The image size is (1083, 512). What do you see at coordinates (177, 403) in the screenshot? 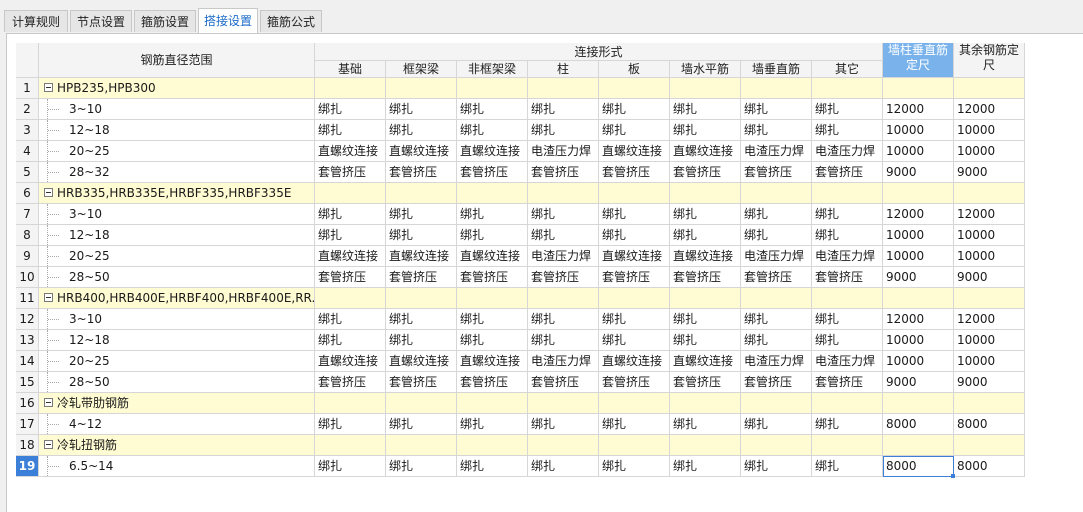
I see `group-row-label: 冷轧带肋钢筋` at bounding box center [177, 403].